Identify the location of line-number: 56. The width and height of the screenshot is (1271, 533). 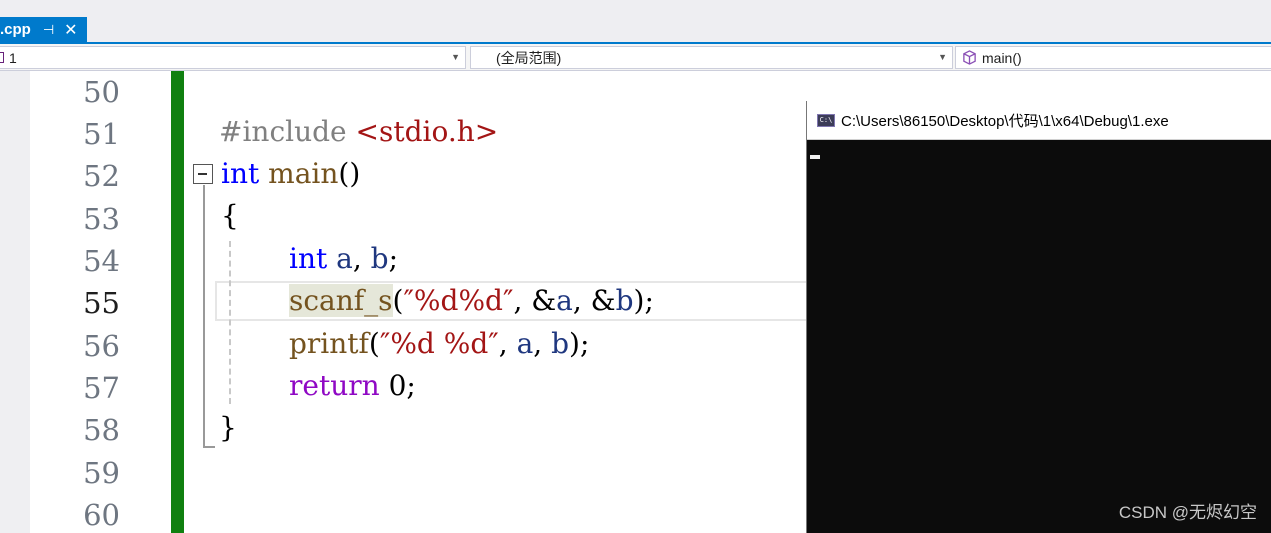
(101, 346).